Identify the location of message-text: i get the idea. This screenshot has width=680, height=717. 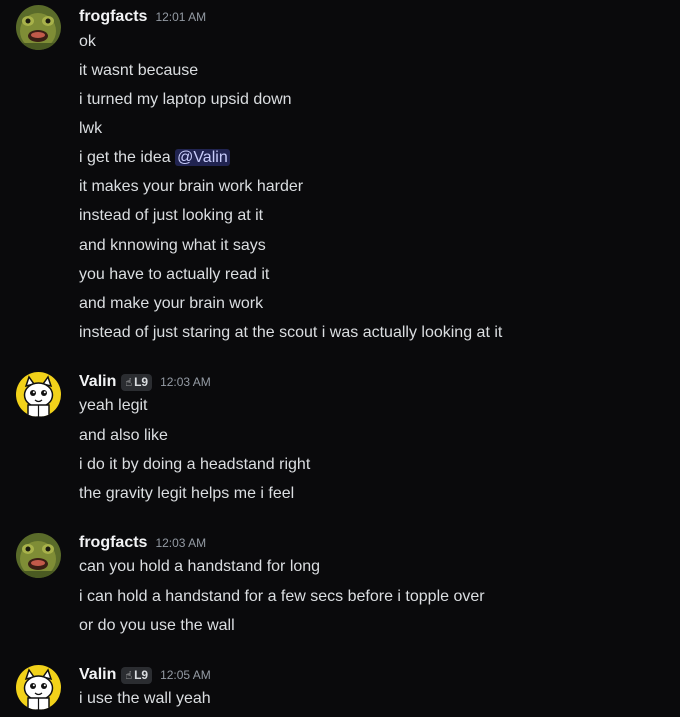
(125, 157).